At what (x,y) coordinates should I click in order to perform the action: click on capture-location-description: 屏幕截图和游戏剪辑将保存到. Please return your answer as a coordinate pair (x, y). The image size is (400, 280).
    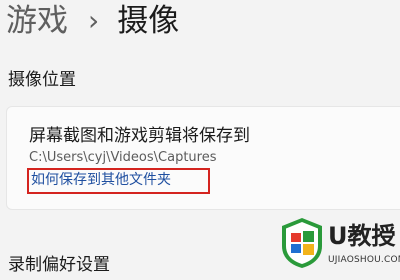
    Looking at the image, I should click on (139, 136).